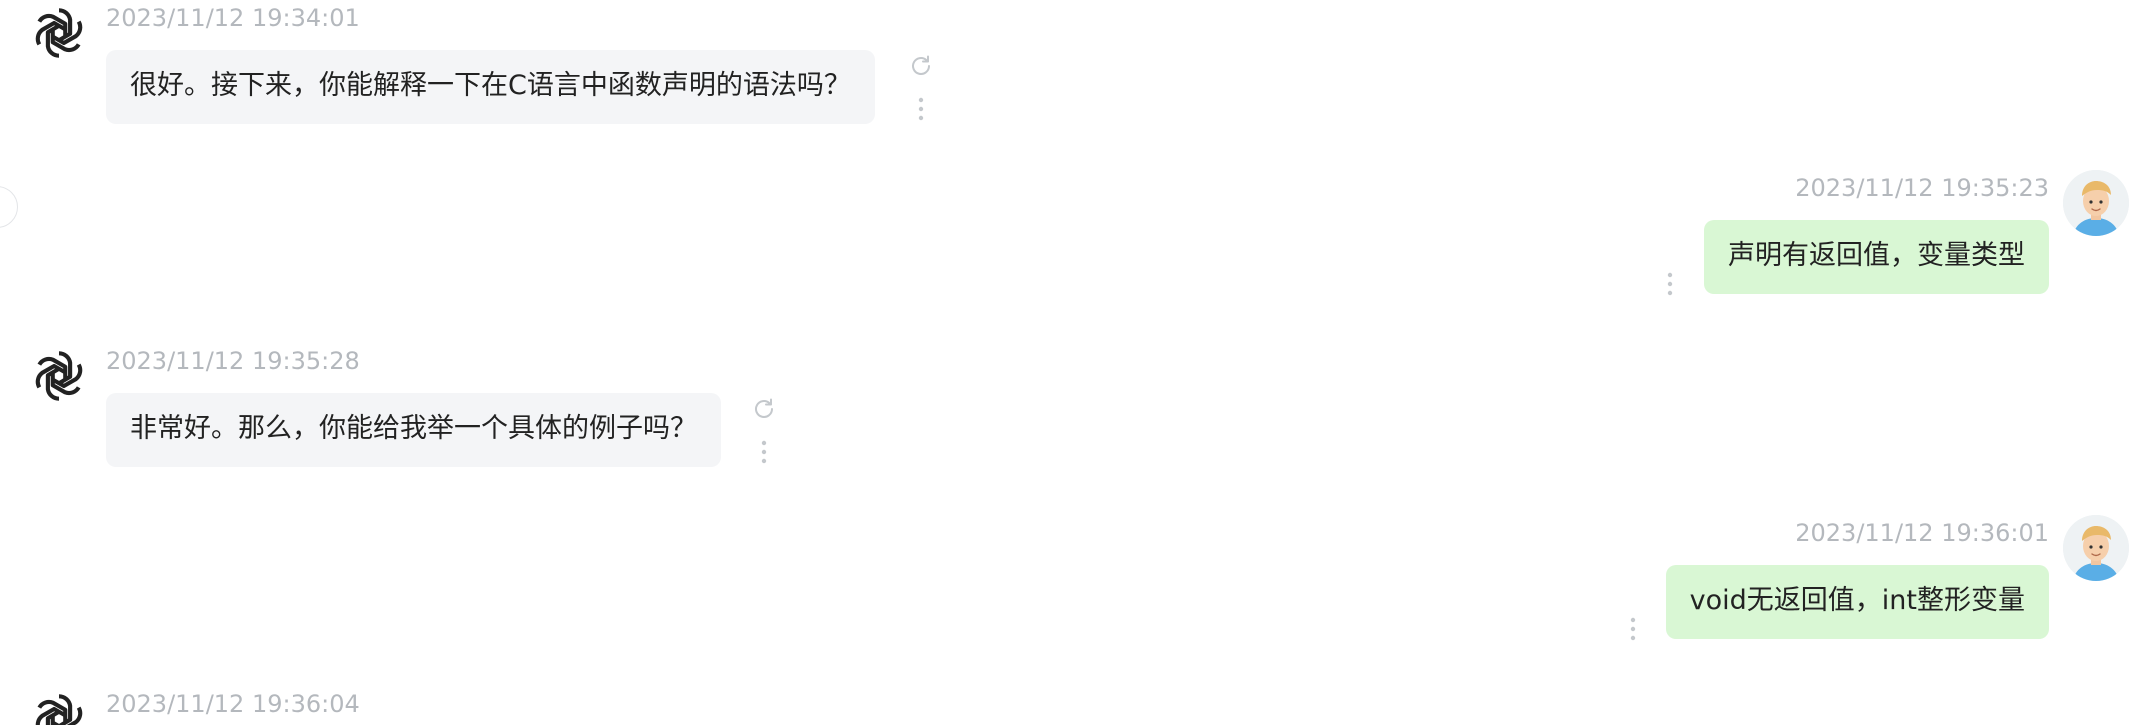  What do you see at coordinates (413, 430) in the screenshot?
I see `message-bubble: 非常好。那么，你能给我举一个具体的例子吗？` at bounding box center [413, 430].